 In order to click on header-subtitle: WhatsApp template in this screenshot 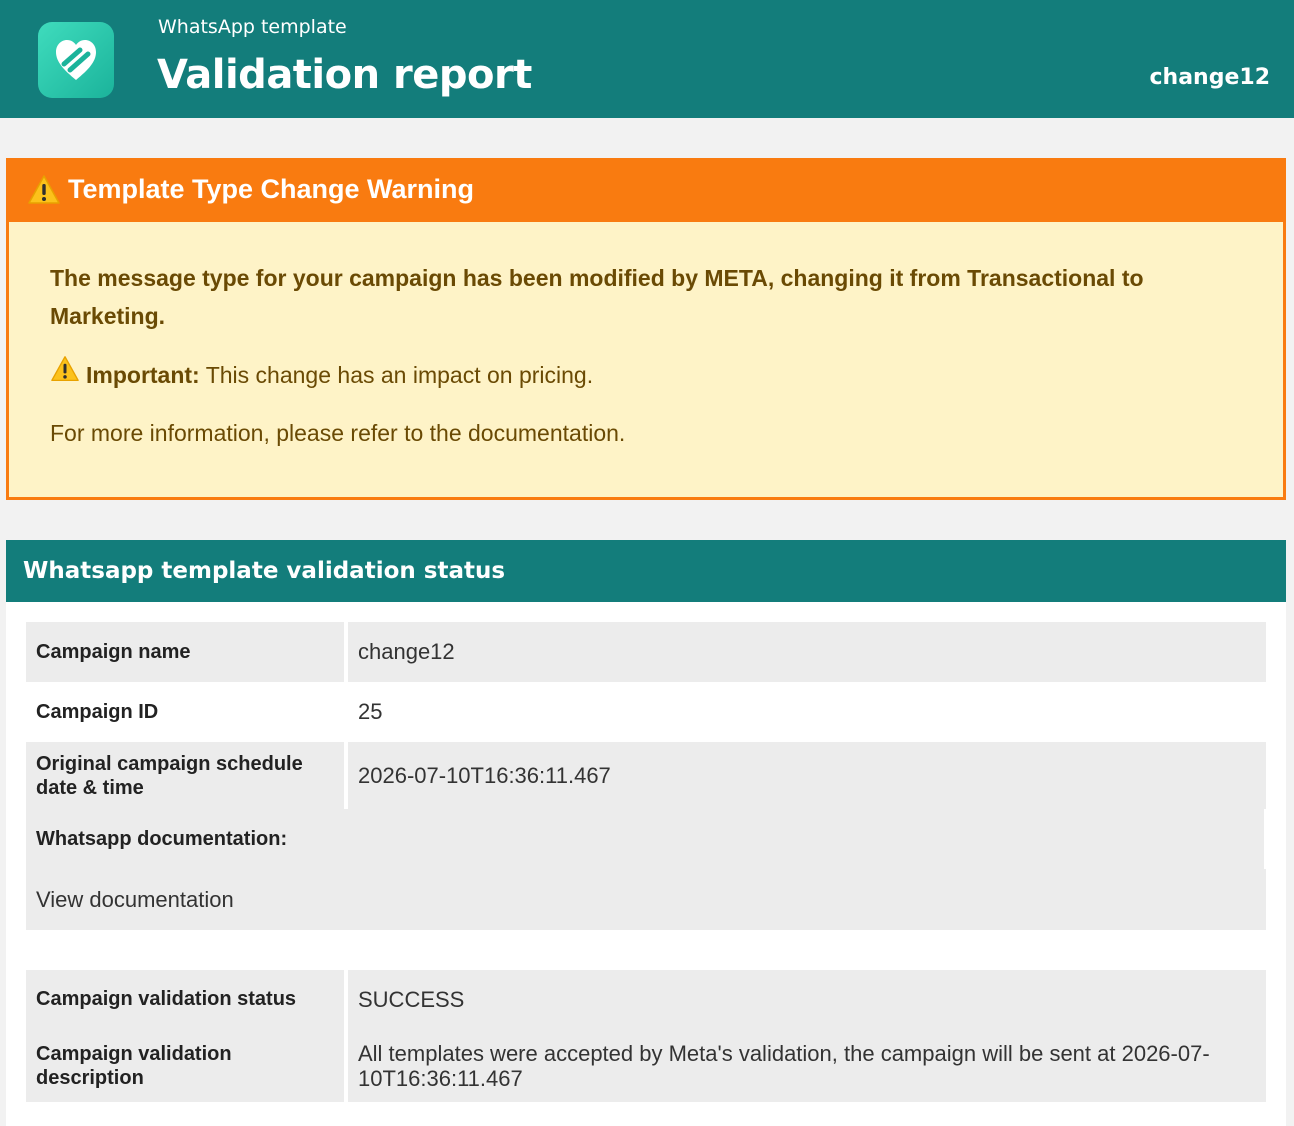, I will do `click(252, 27)`.